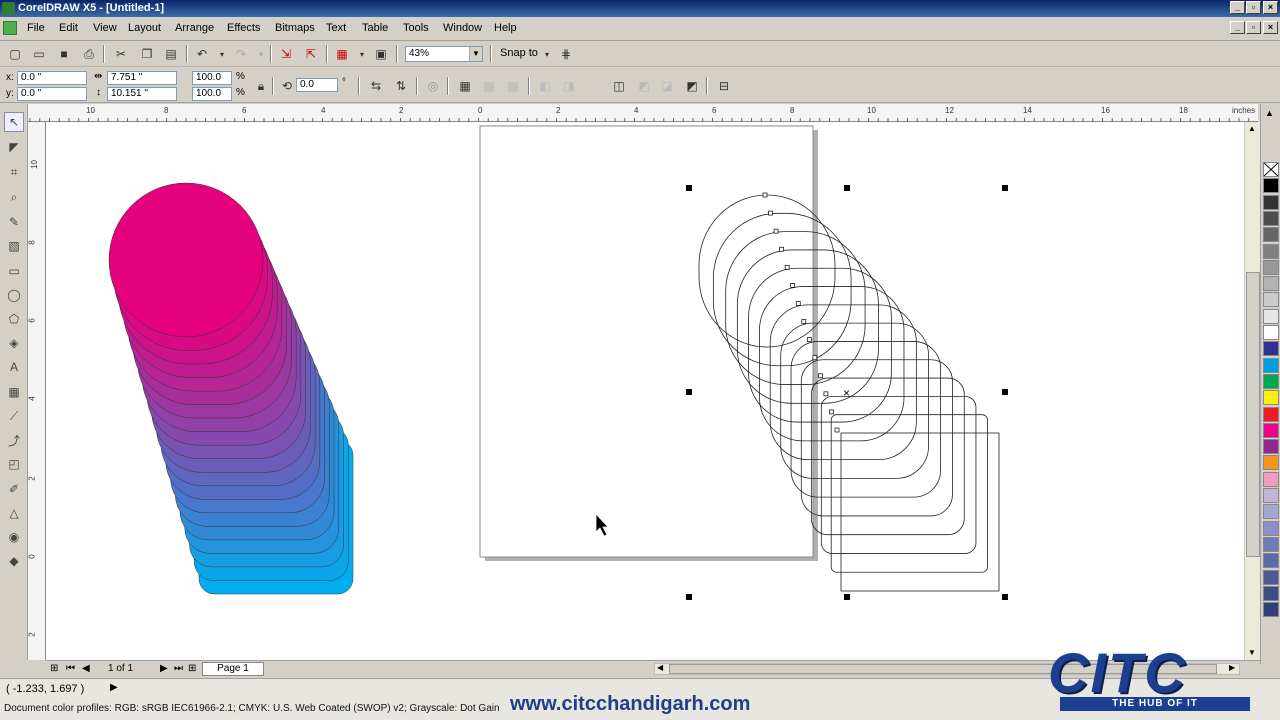  What do you see at coordinates (295, 28) in the screenshot?
I see `menu-bitmaps: Bitmaps` at bounding box center [295, 28].